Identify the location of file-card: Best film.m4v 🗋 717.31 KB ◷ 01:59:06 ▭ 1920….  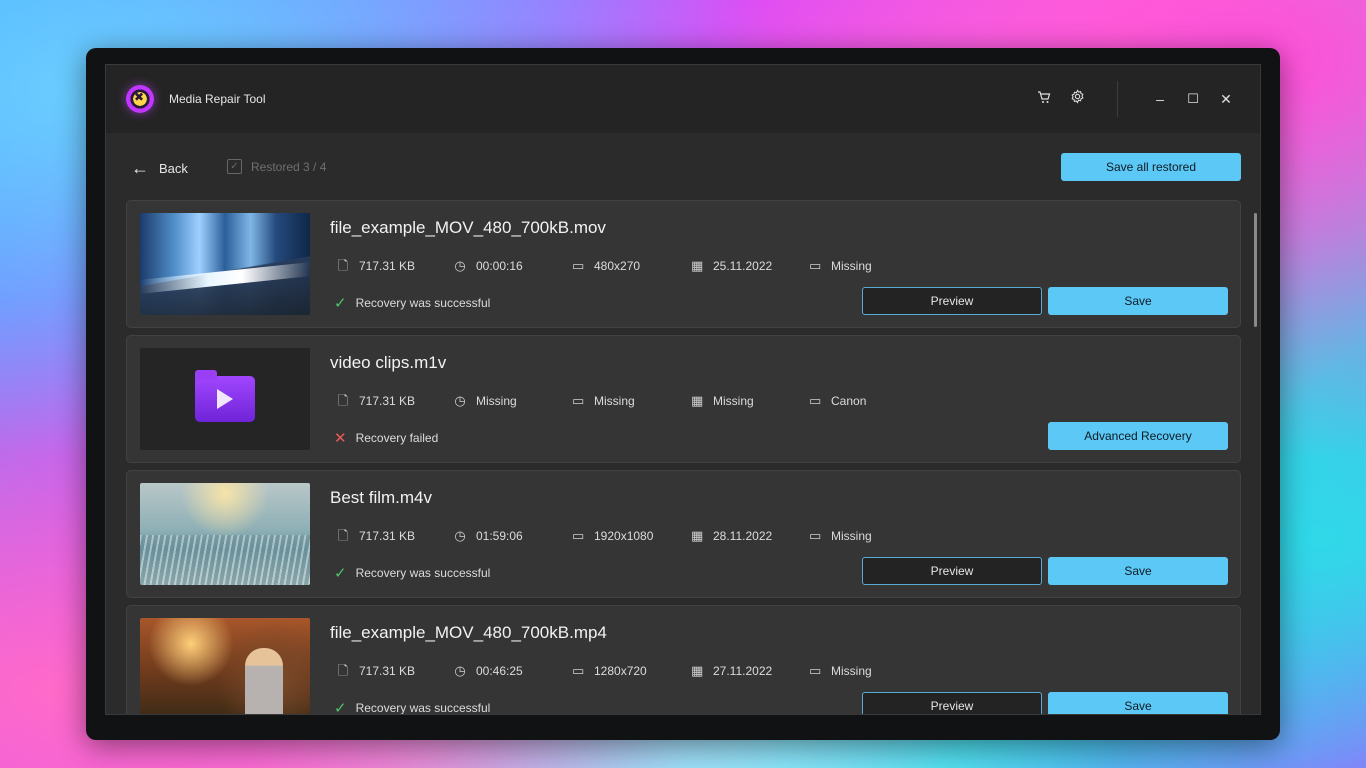
(683, 534).